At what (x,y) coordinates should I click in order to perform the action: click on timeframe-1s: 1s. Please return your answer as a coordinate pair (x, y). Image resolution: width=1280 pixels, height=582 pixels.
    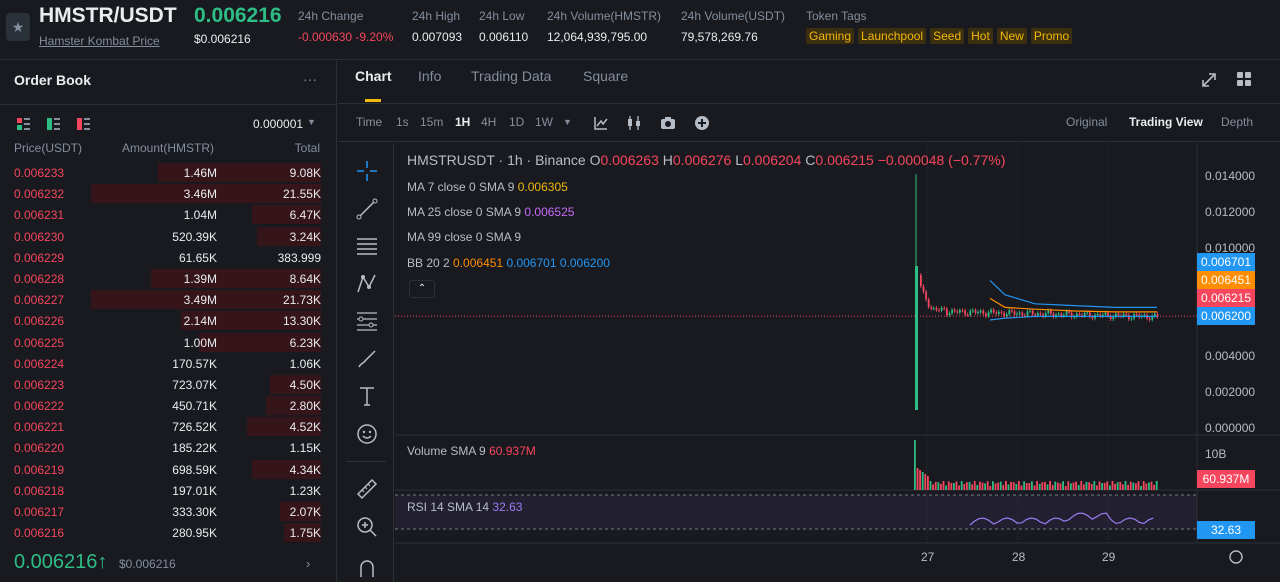
    Looking at the image, I should click on (402, 122).